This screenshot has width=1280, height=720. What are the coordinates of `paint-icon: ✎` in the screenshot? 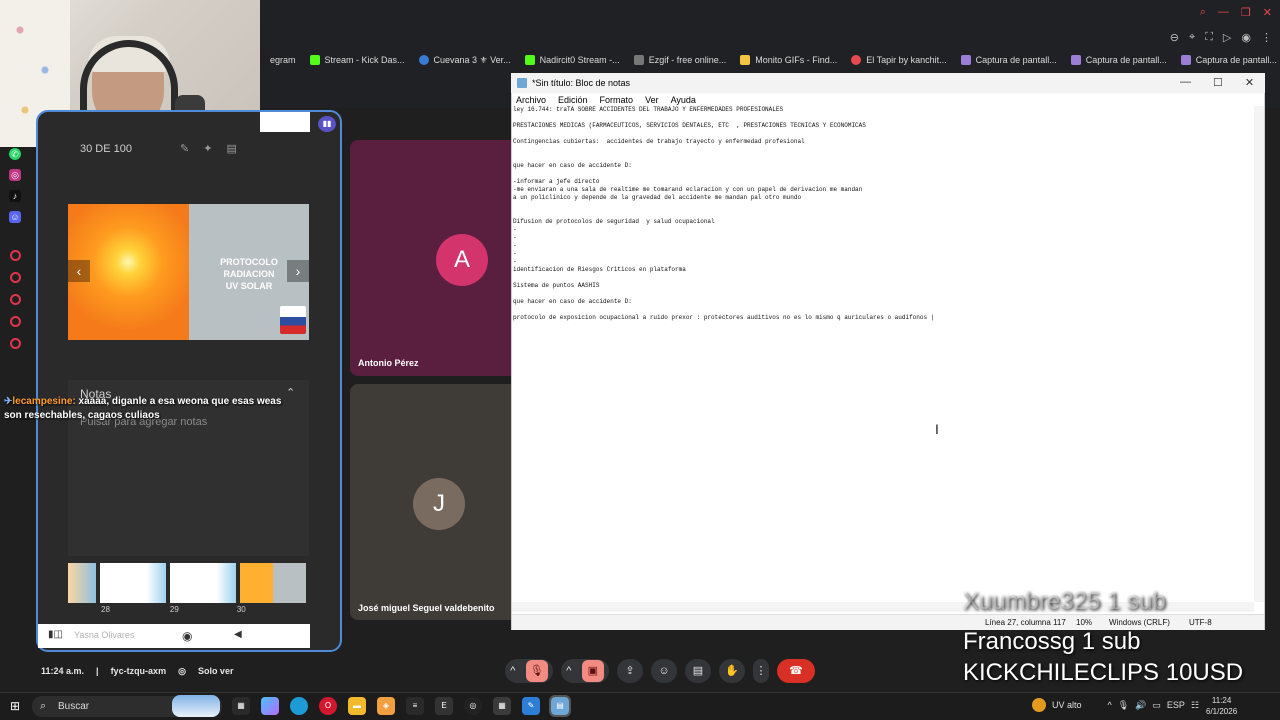 It's located at (531, 706).